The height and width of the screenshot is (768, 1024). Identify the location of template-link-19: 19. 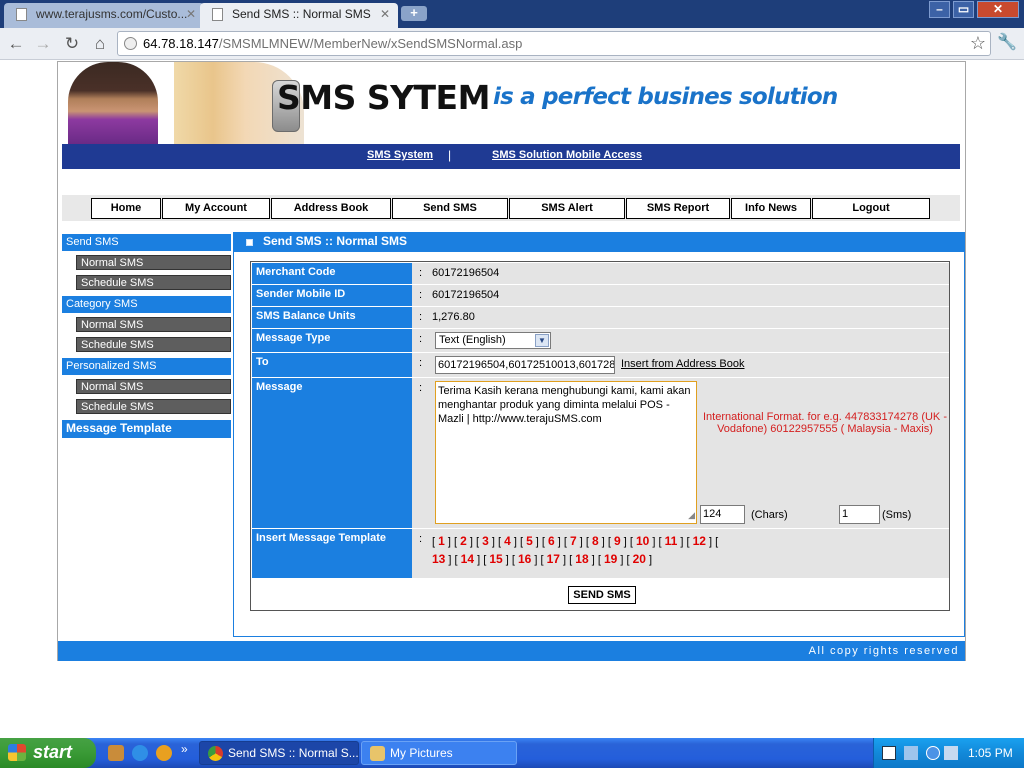
(610, 559).